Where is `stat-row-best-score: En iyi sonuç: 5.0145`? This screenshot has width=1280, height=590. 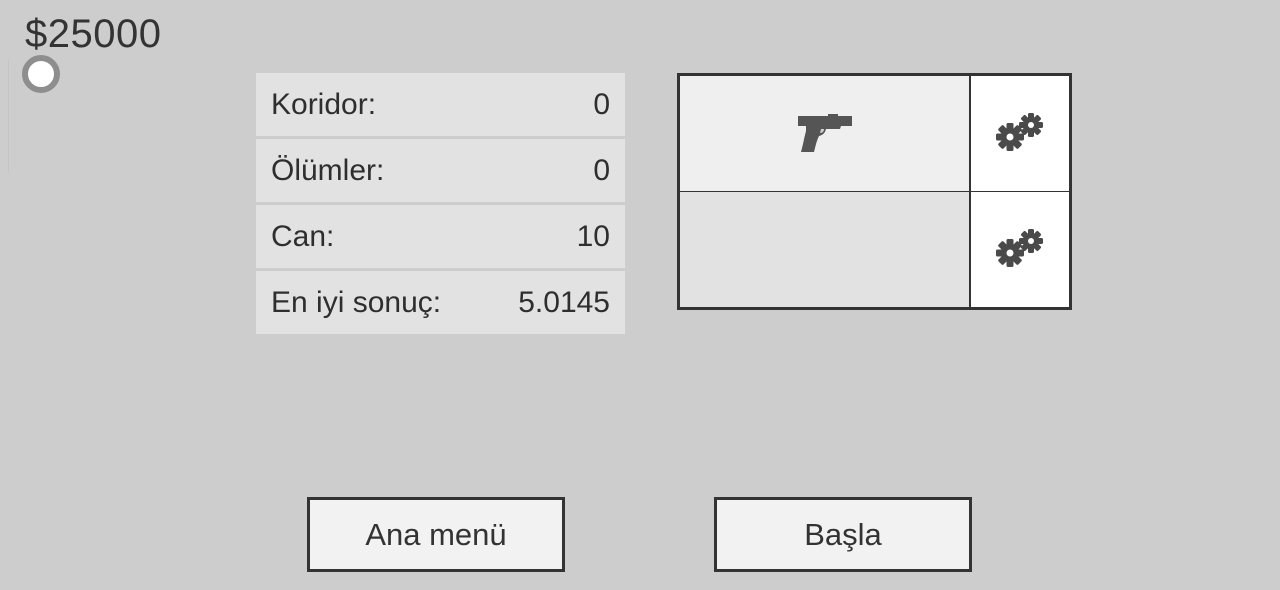 stat-row-best-score: En iyi sonuç: 5.0145 is located at coordinates (440, 302).